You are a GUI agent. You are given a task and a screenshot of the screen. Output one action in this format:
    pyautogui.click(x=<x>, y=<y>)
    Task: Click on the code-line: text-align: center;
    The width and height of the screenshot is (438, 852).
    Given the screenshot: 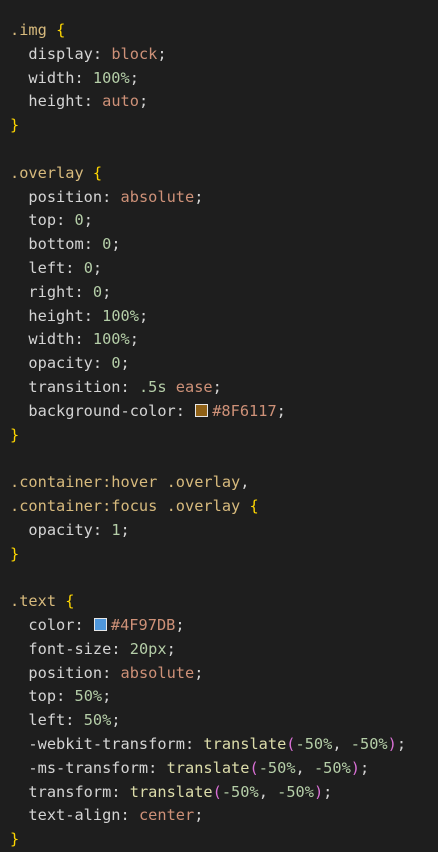 What is the action you would take?
    pyautogui.click(x=224, y=816)
    